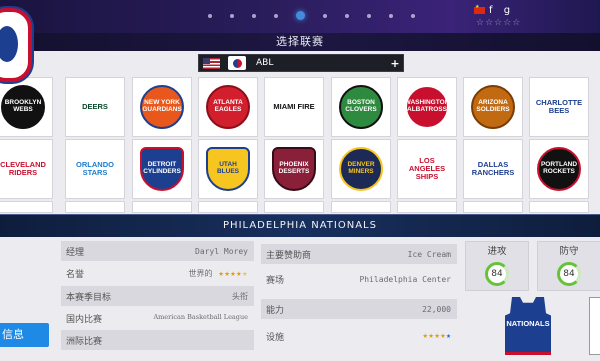 Image resolution: width=600 pixels, height=361 pixels. I want to click on jersey-text: NATIONALS, so click(528, 323).